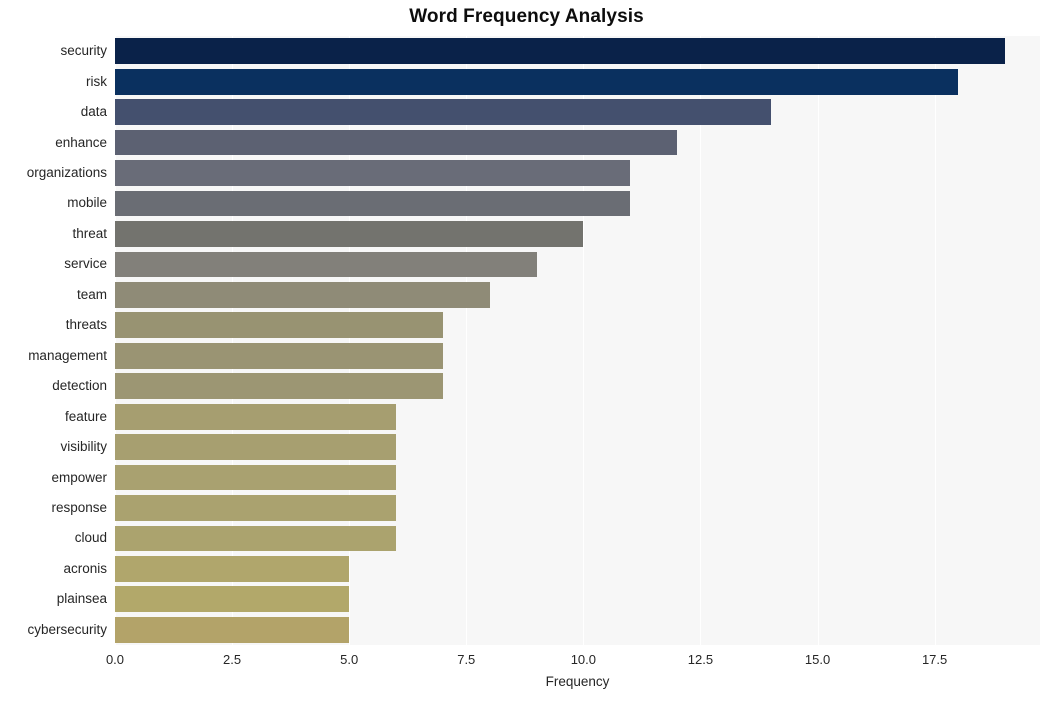 This screenshot has width=1053, height=701. Describe the element at coordinates (232, 659) in the screenshot. I see `x-tick-2.5: 2.5` at that location.